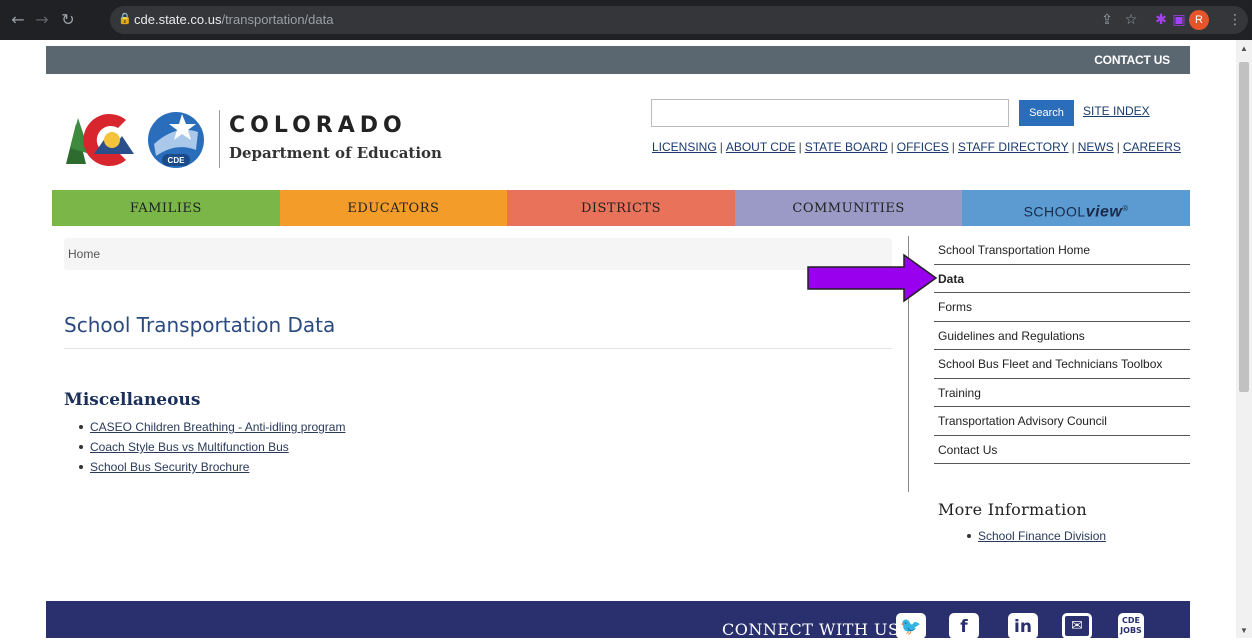 The height and width of the screenshot is (641, 1252). What do you see at coordinates (684, 147) in the screenshot?
I see `licensing-link: LICENSING` at bounding box center [684, 147].